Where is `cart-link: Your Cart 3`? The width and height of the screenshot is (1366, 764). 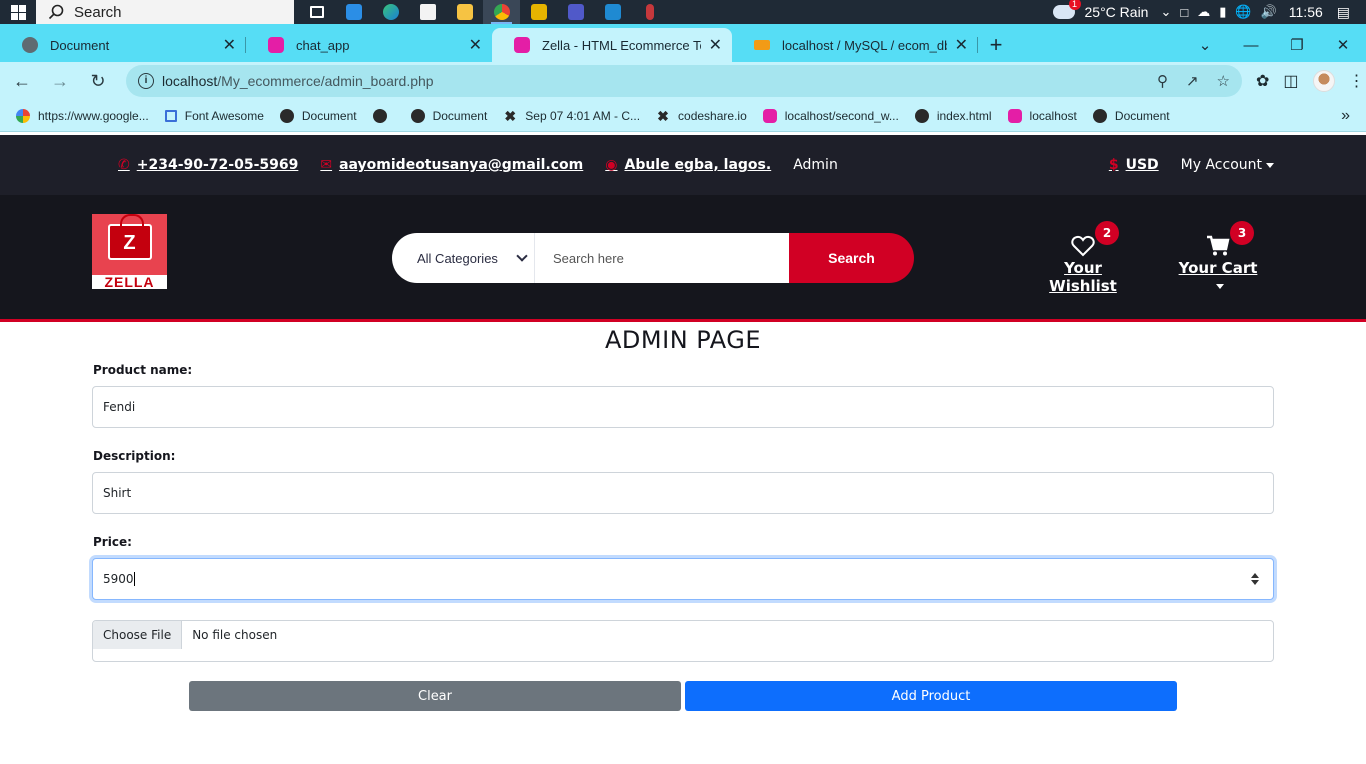
cart-link: Your Cart 3 is located at coordinates (1218, 258).